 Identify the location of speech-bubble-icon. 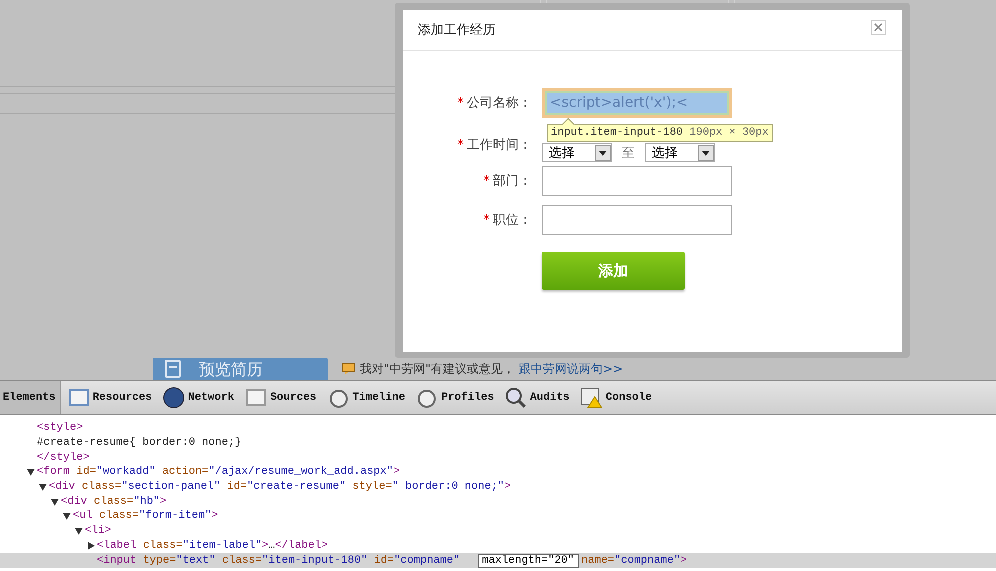
(349, 369).